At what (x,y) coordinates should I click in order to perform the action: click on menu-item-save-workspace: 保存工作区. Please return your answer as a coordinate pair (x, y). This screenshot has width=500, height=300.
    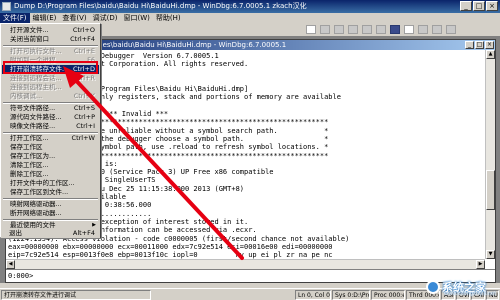
    Looking at the image, I should click on (50, 147).